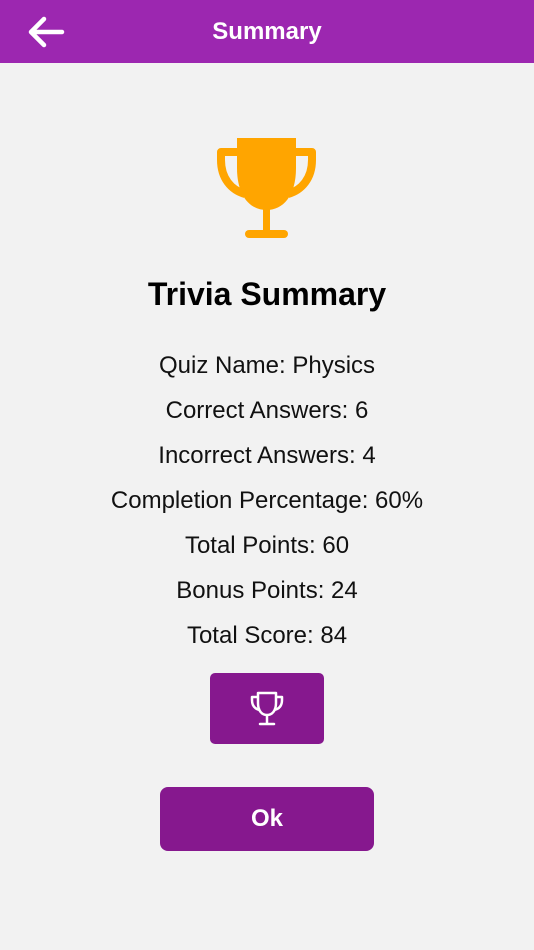  What do you see at coordinates (267, 819) in the screenshot?
I see `ok-button: Ok` at bounding box center [267, 819].